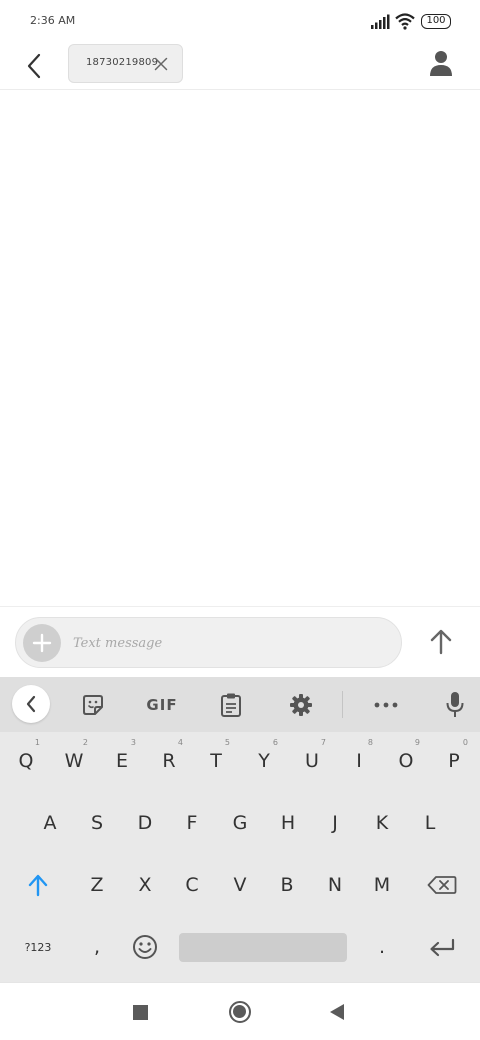  Describe the element at coordinates (240, 66) in the screenshot. I see `conversation-header: 18730219809` at that location.